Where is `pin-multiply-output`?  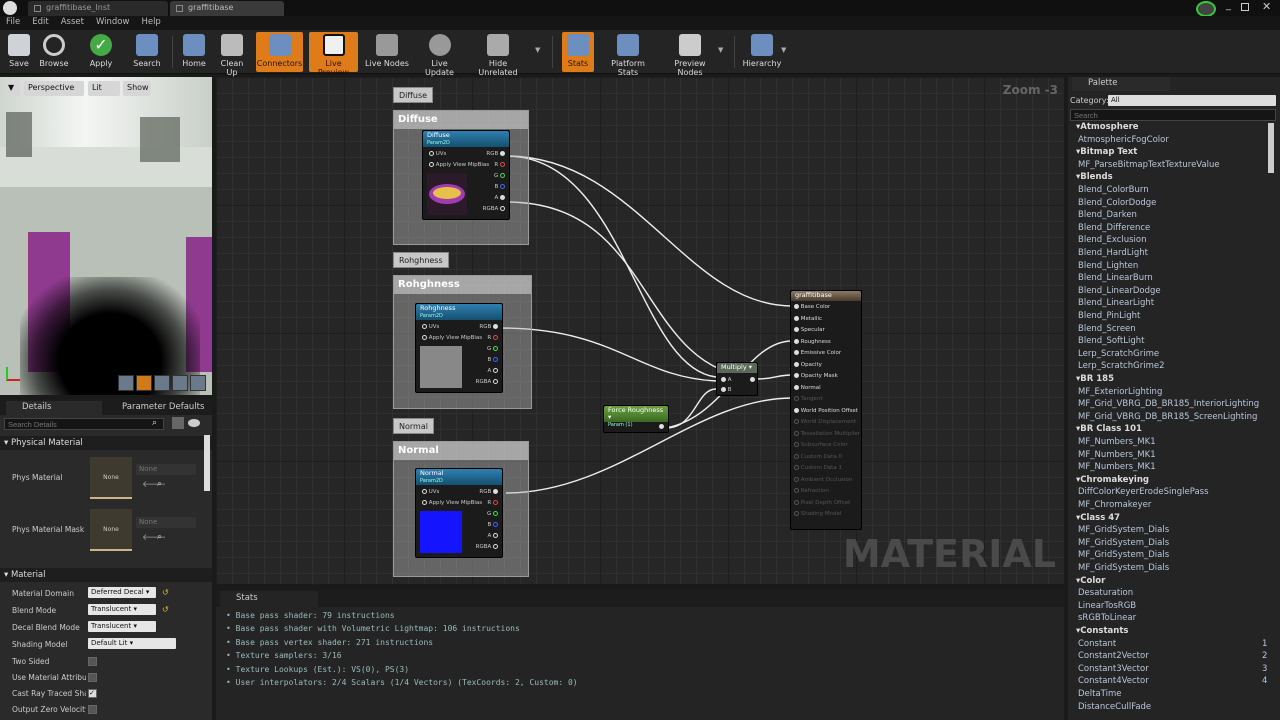 pin-multiply-output is located at coordinates (752, 380).